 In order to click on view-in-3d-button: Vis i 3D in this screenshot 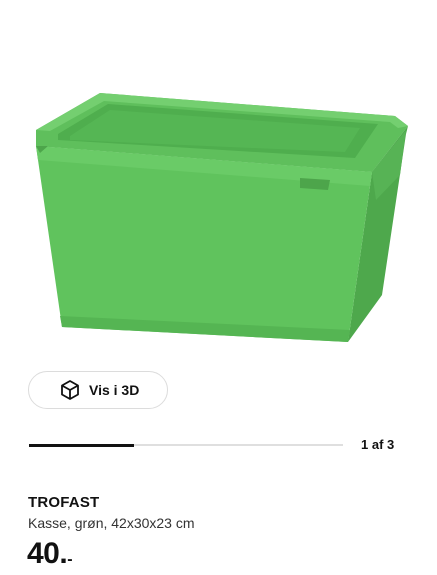, I will do `click(98, 390)`.